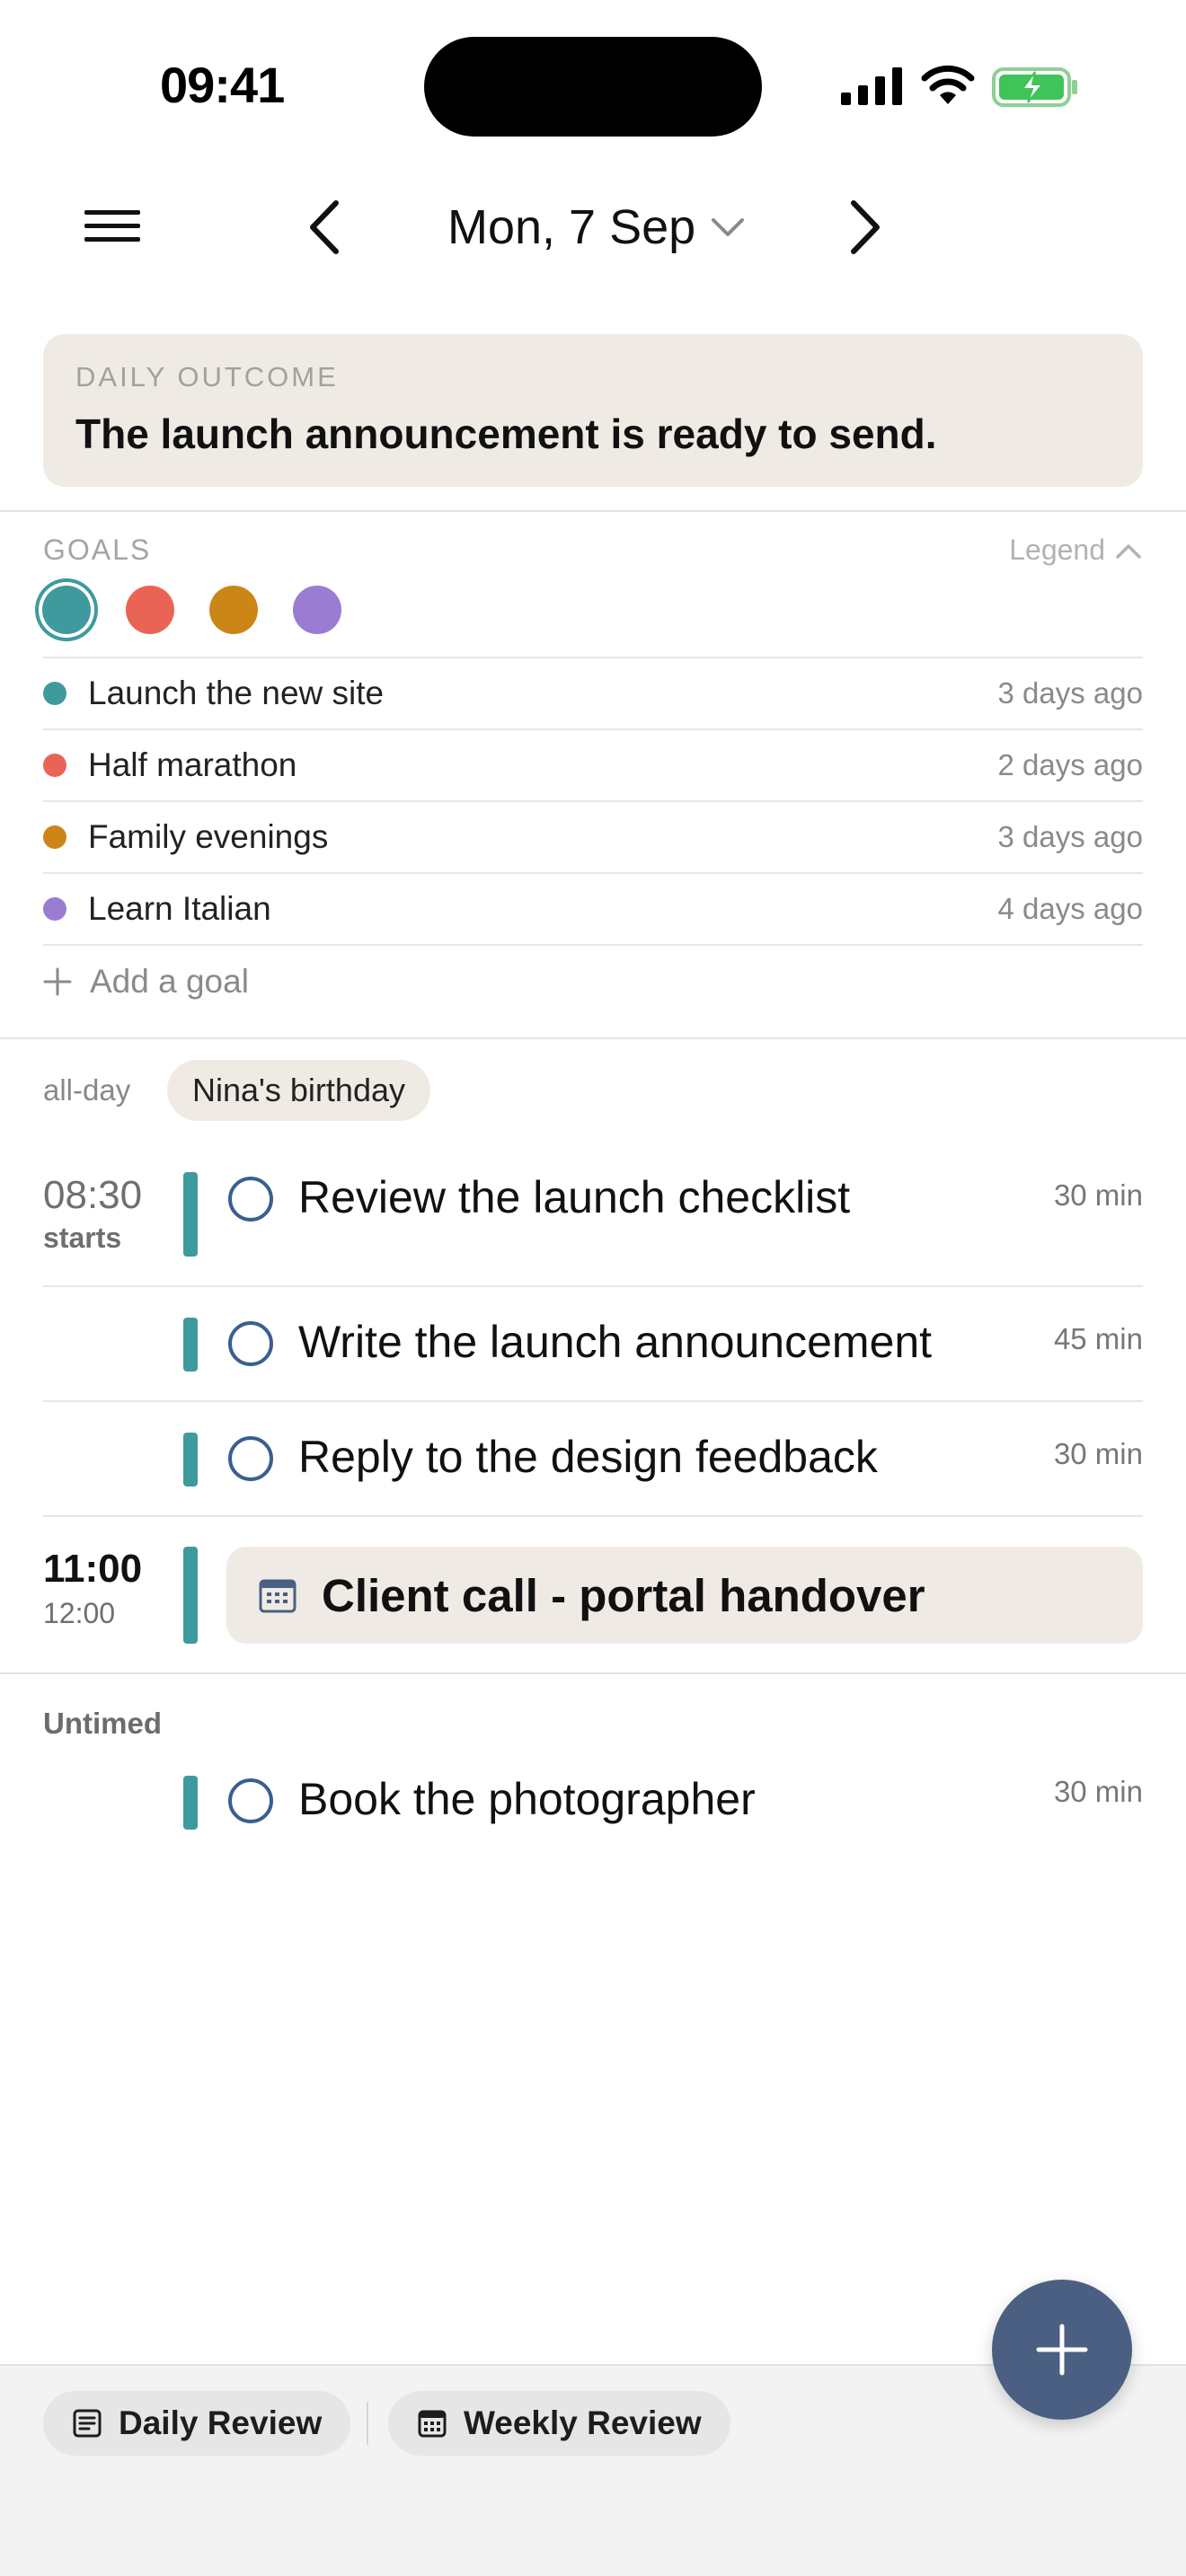 The height and width of the screenshot is (2576, 1186). I want to click on goals-label: GOALS, so click(97, 550).